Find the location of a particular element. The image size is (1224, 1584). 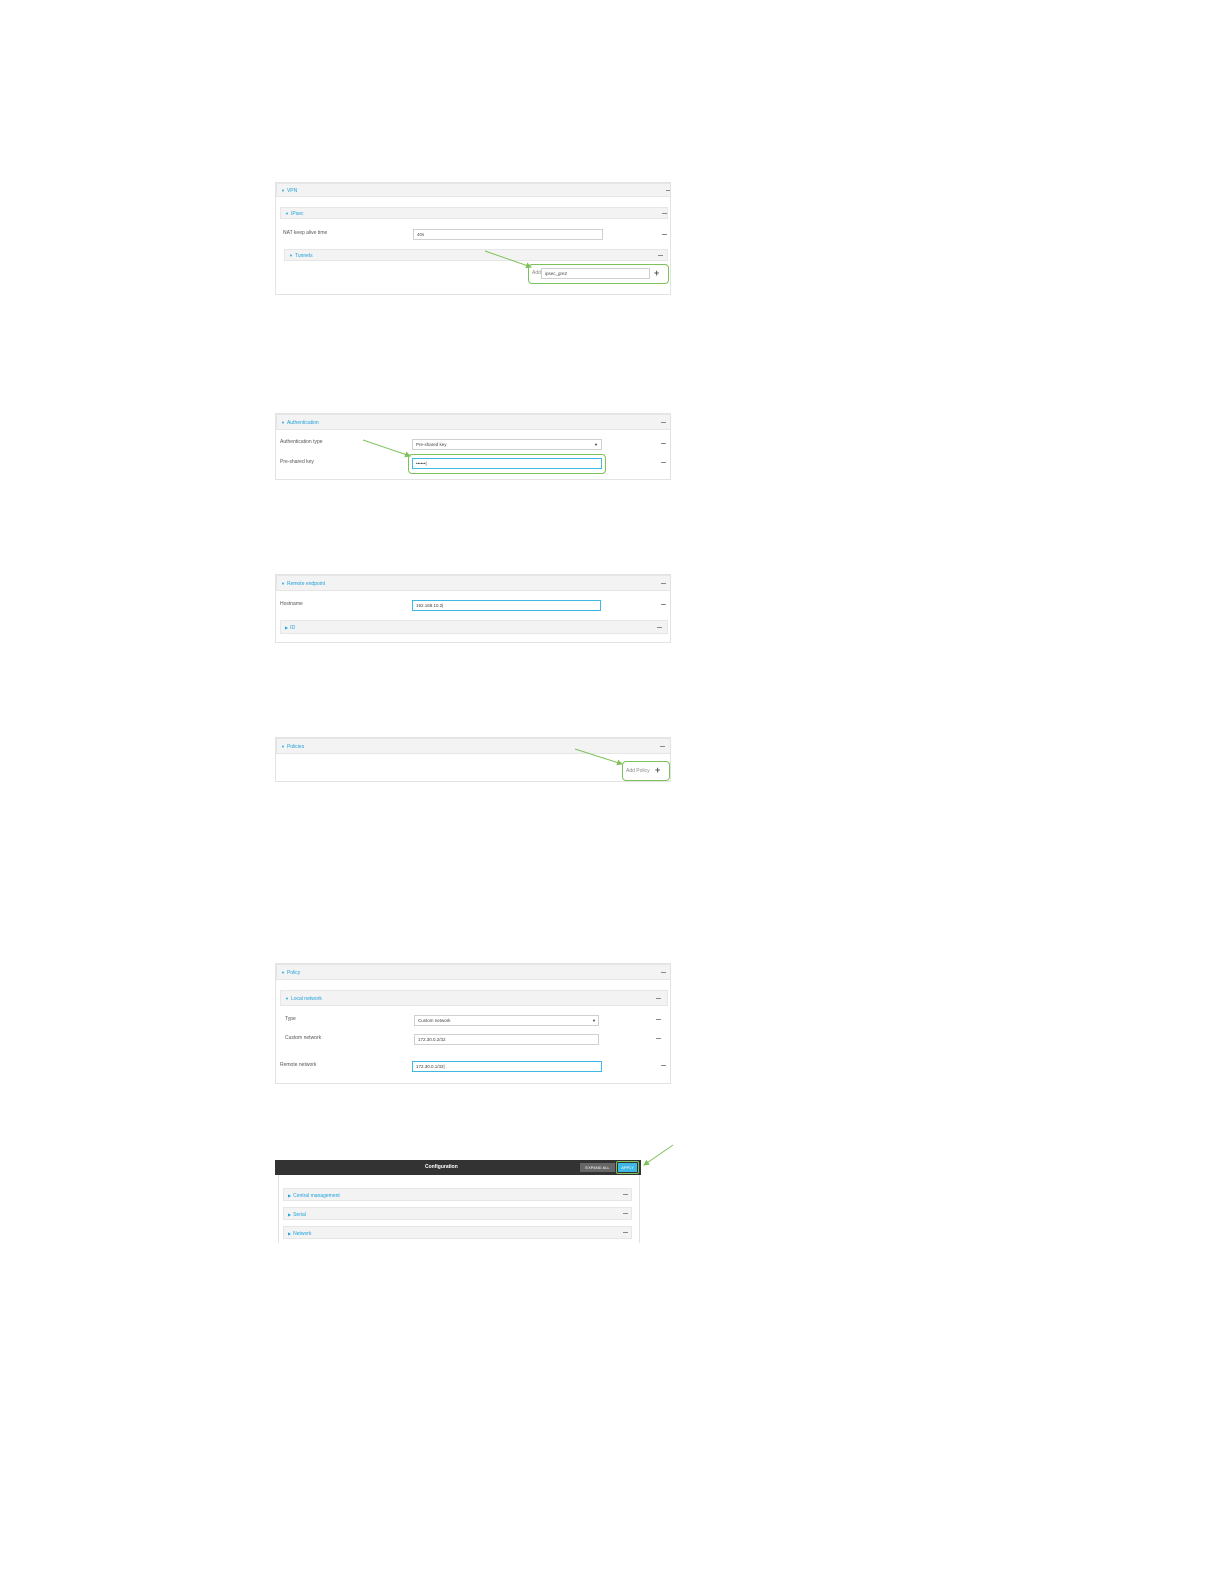

policies-screenshot: ▼ Policies Add Policy + is located at coordinates (473, 759).